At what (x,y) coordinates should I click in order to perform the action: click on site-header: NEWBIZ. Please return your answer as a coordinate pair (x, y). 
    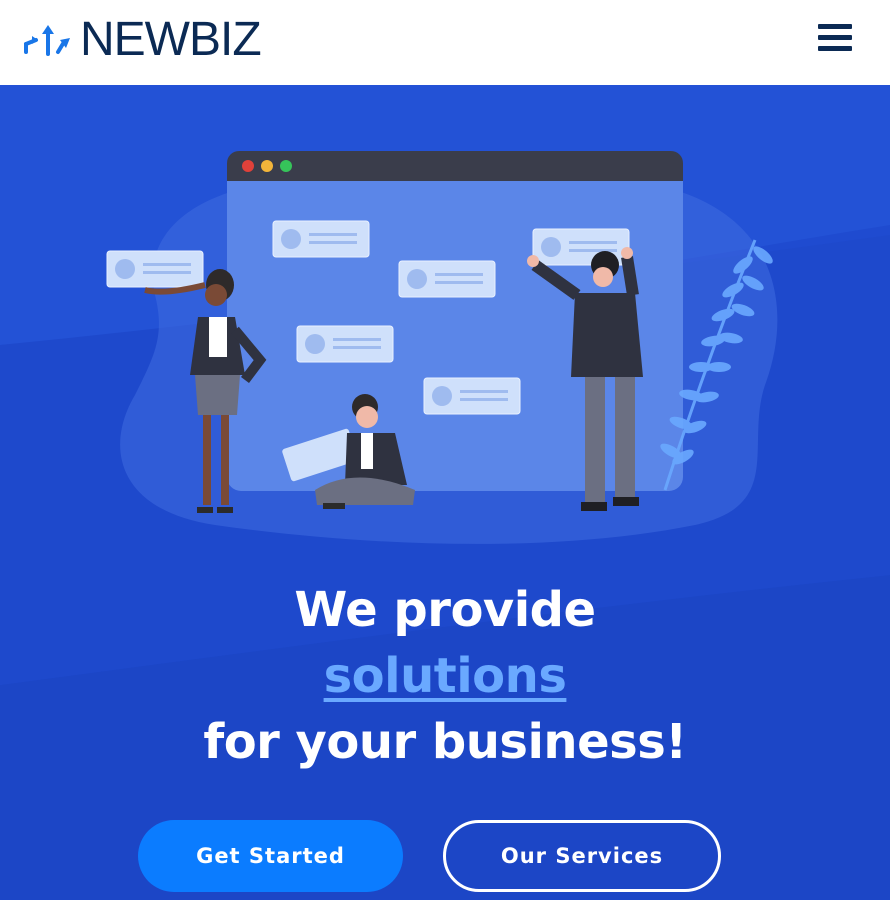
    Looking at the image, I should click on (445, 42).